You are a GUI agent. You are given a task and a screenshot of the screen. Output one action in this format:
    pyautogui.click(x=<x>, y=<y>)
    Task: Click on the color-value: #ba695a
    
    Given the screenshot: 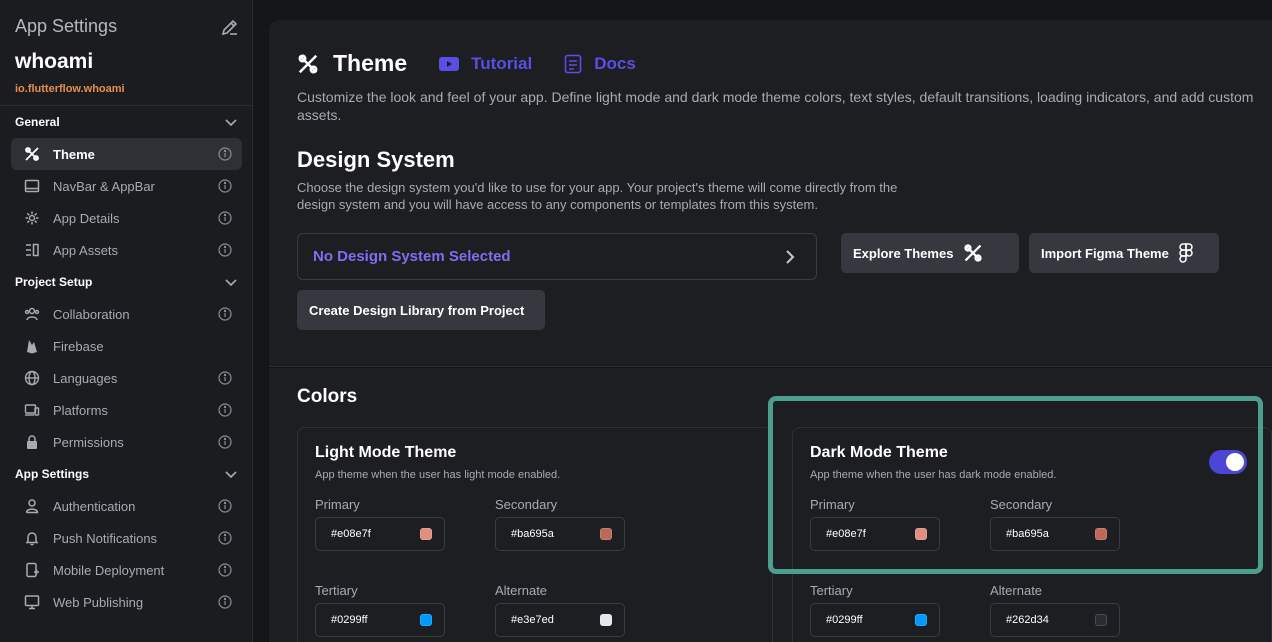 What is the action you would take?
    pyautogui.click(x=532, y=534)
    